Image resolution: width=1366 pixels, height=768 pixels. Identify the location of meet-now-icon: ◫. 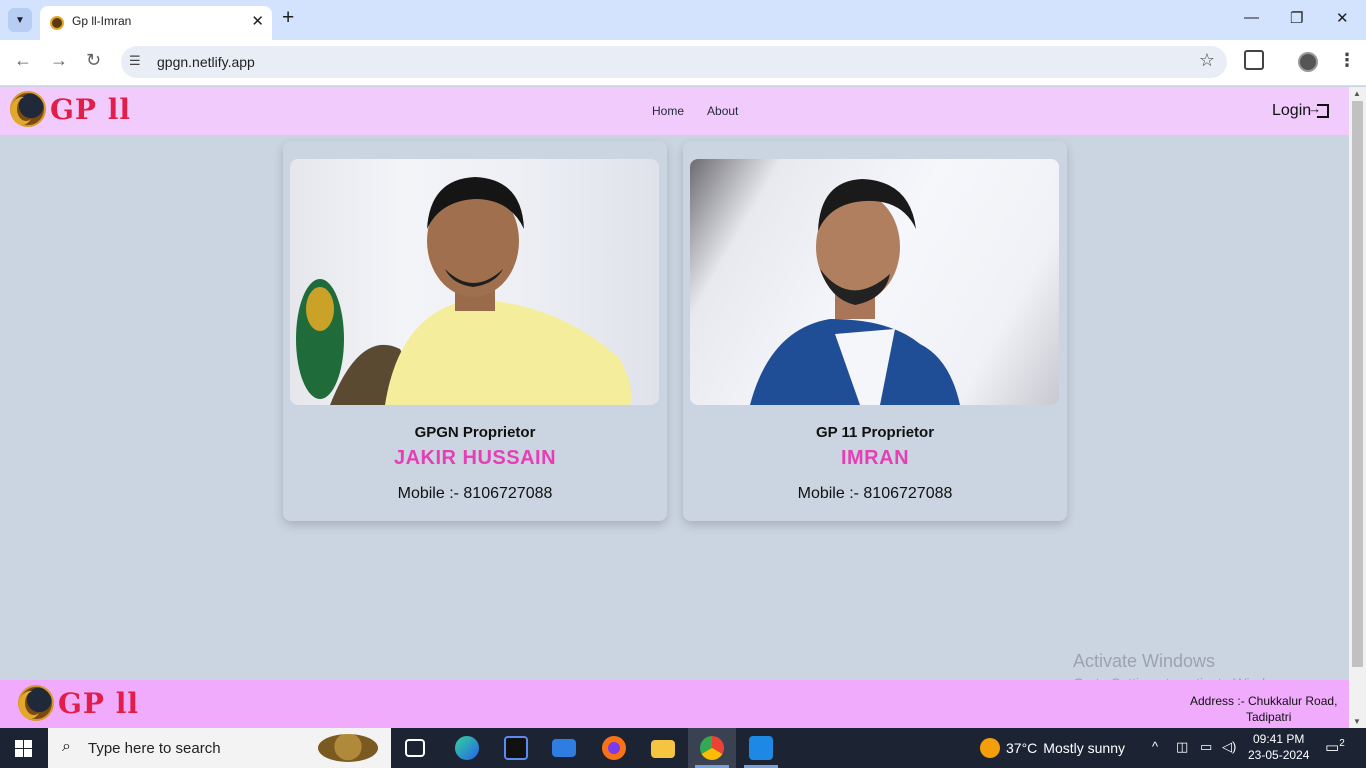
(1182, 747).